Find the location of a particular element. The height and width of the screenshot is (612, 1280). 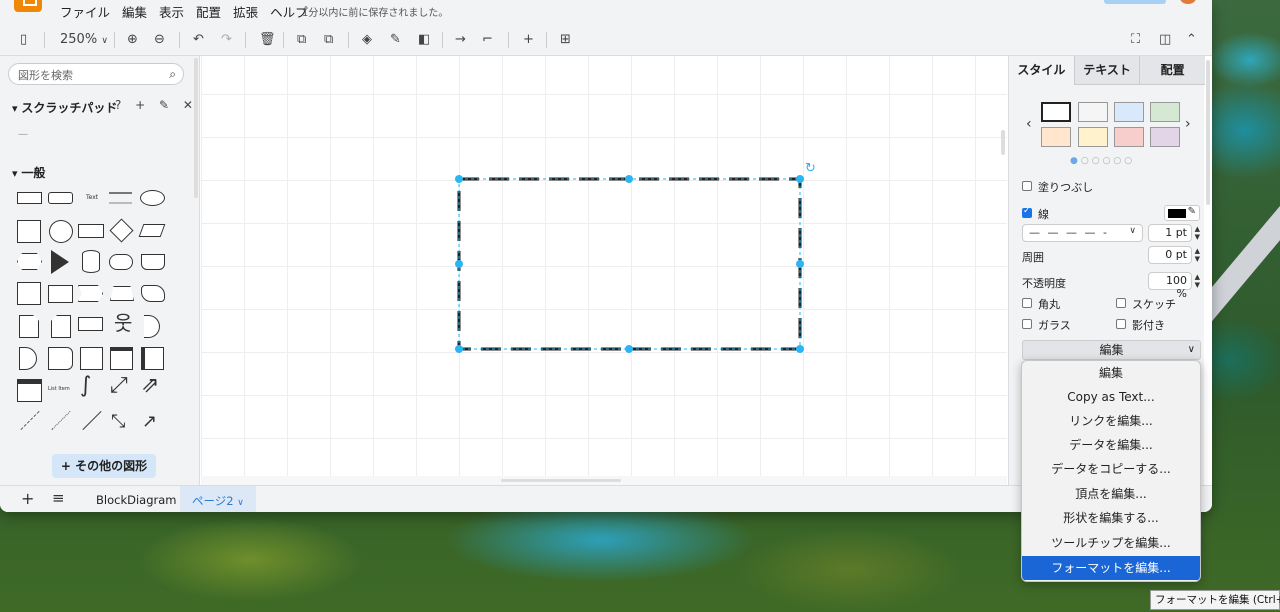

rectangle-outline is located at coordinates (629, 264).